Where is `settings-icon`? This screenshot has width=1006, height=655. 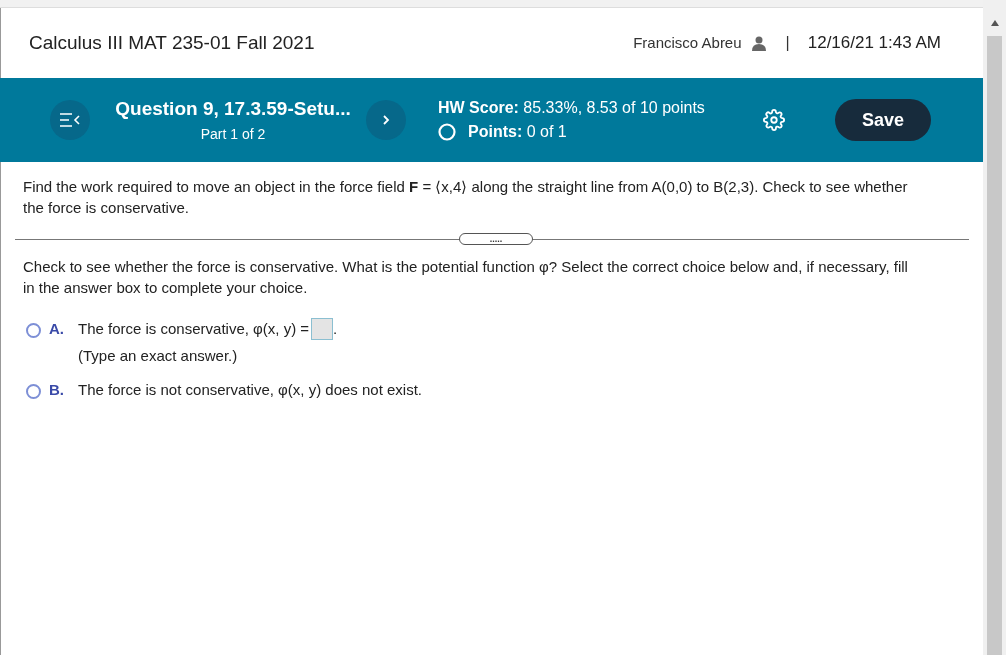 settings-icon is located at coordinates (774, 120).